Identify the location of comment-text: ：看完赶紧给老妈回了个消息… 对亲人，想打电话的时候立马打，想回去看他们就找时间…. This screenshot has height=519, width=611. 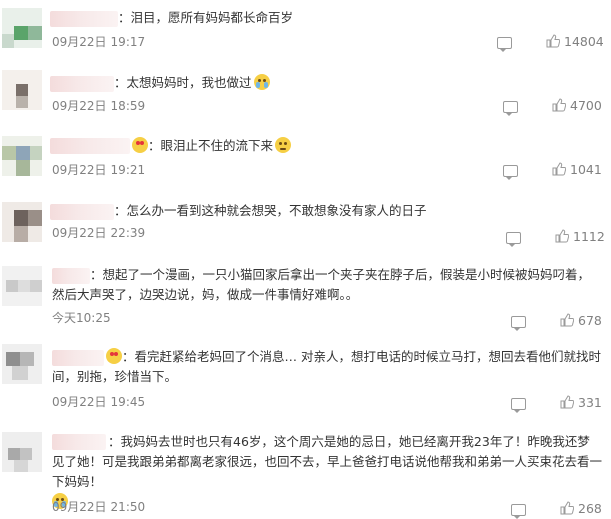
(327, 367).